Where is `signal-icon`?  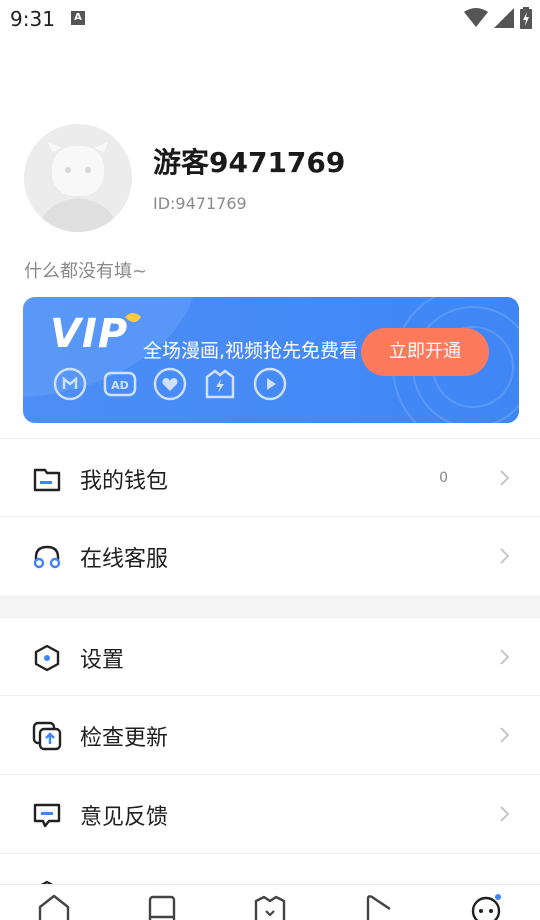 signal-icon is located at coordinates (504, 18).